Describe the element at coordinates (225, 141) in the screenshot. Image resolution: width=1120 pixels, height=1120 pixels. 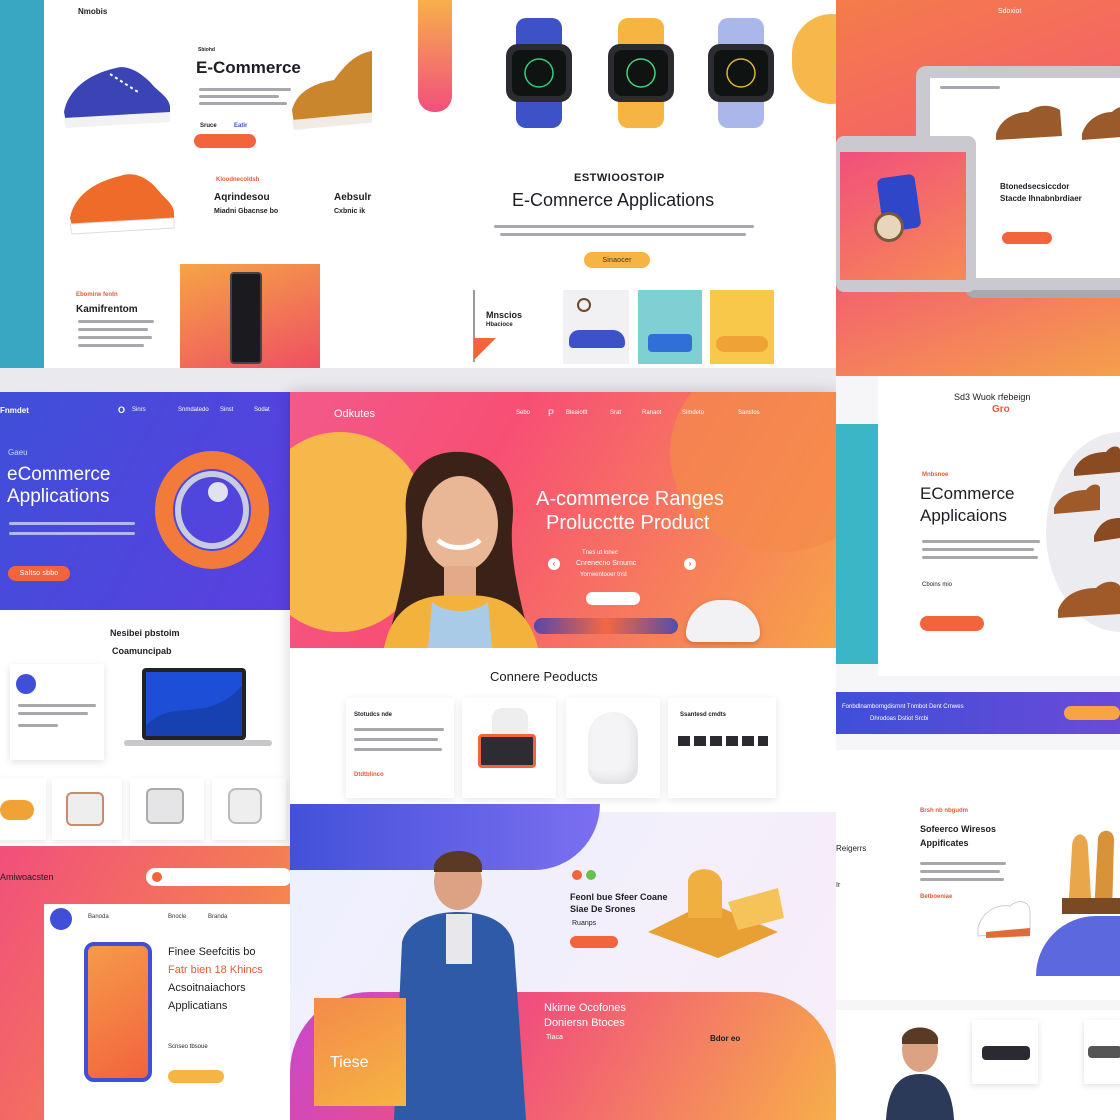
I see `shop-button` at that location.